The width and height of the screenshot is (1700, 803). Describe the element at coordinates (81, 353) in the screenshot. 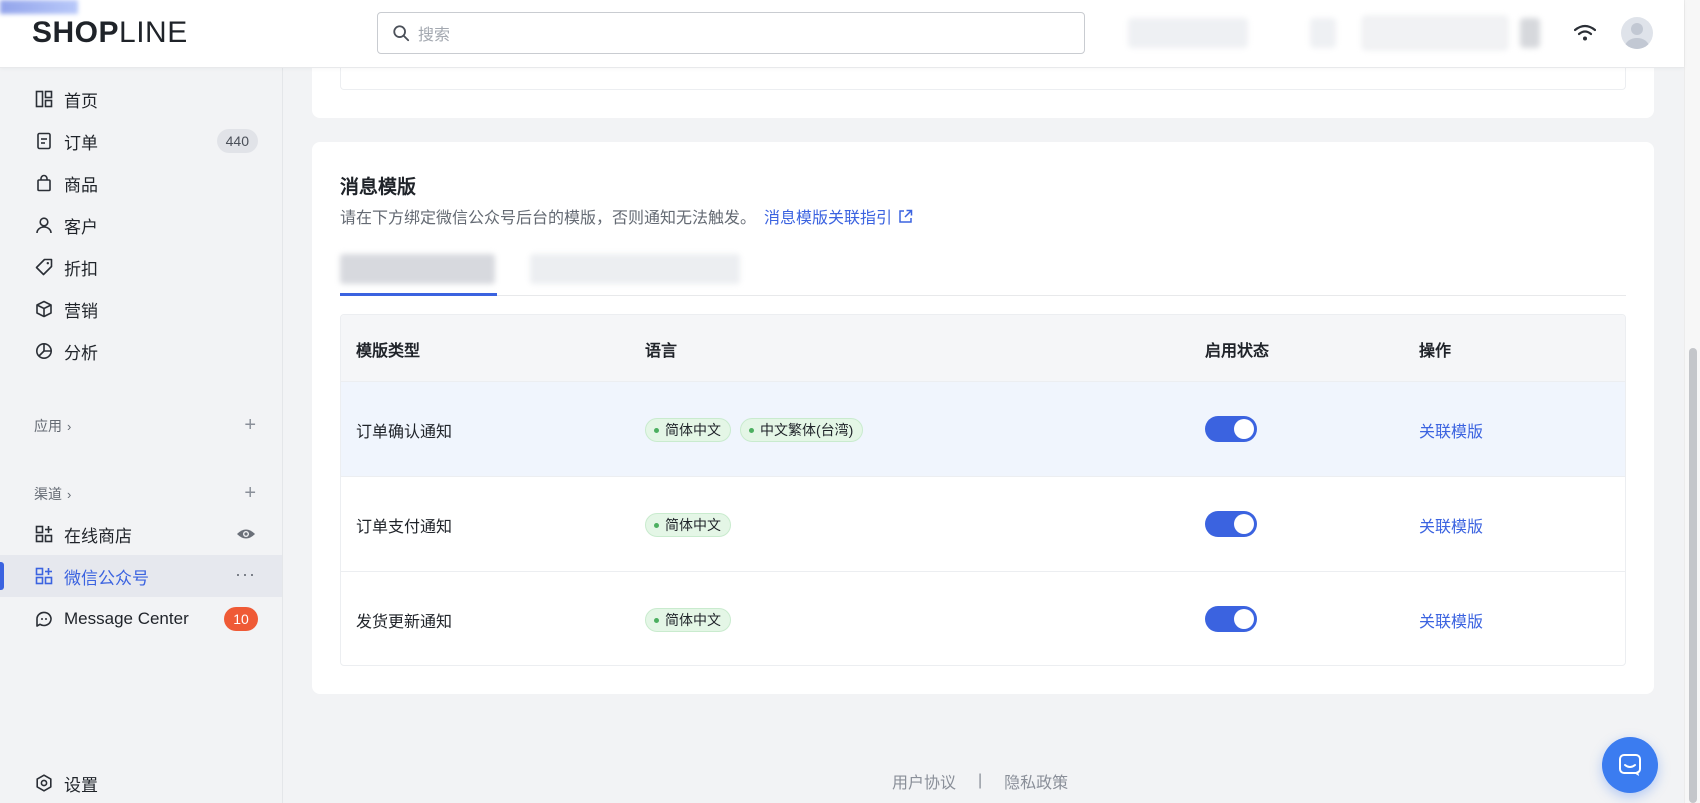

I see `sidebar-item-label: 分析` at that location.